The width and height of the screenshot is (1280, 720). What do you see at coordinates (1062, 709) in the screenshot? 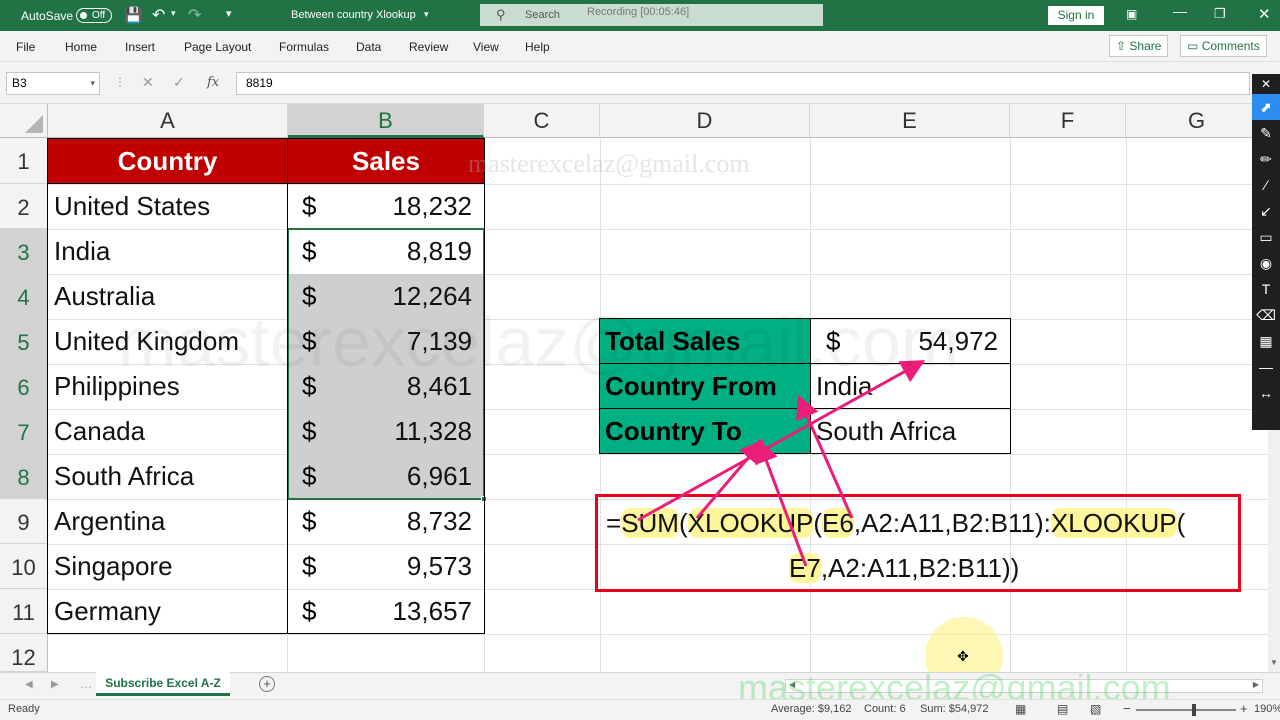
I see `page-layout-view-icon: ▤` at bounding box center [1062, 709].